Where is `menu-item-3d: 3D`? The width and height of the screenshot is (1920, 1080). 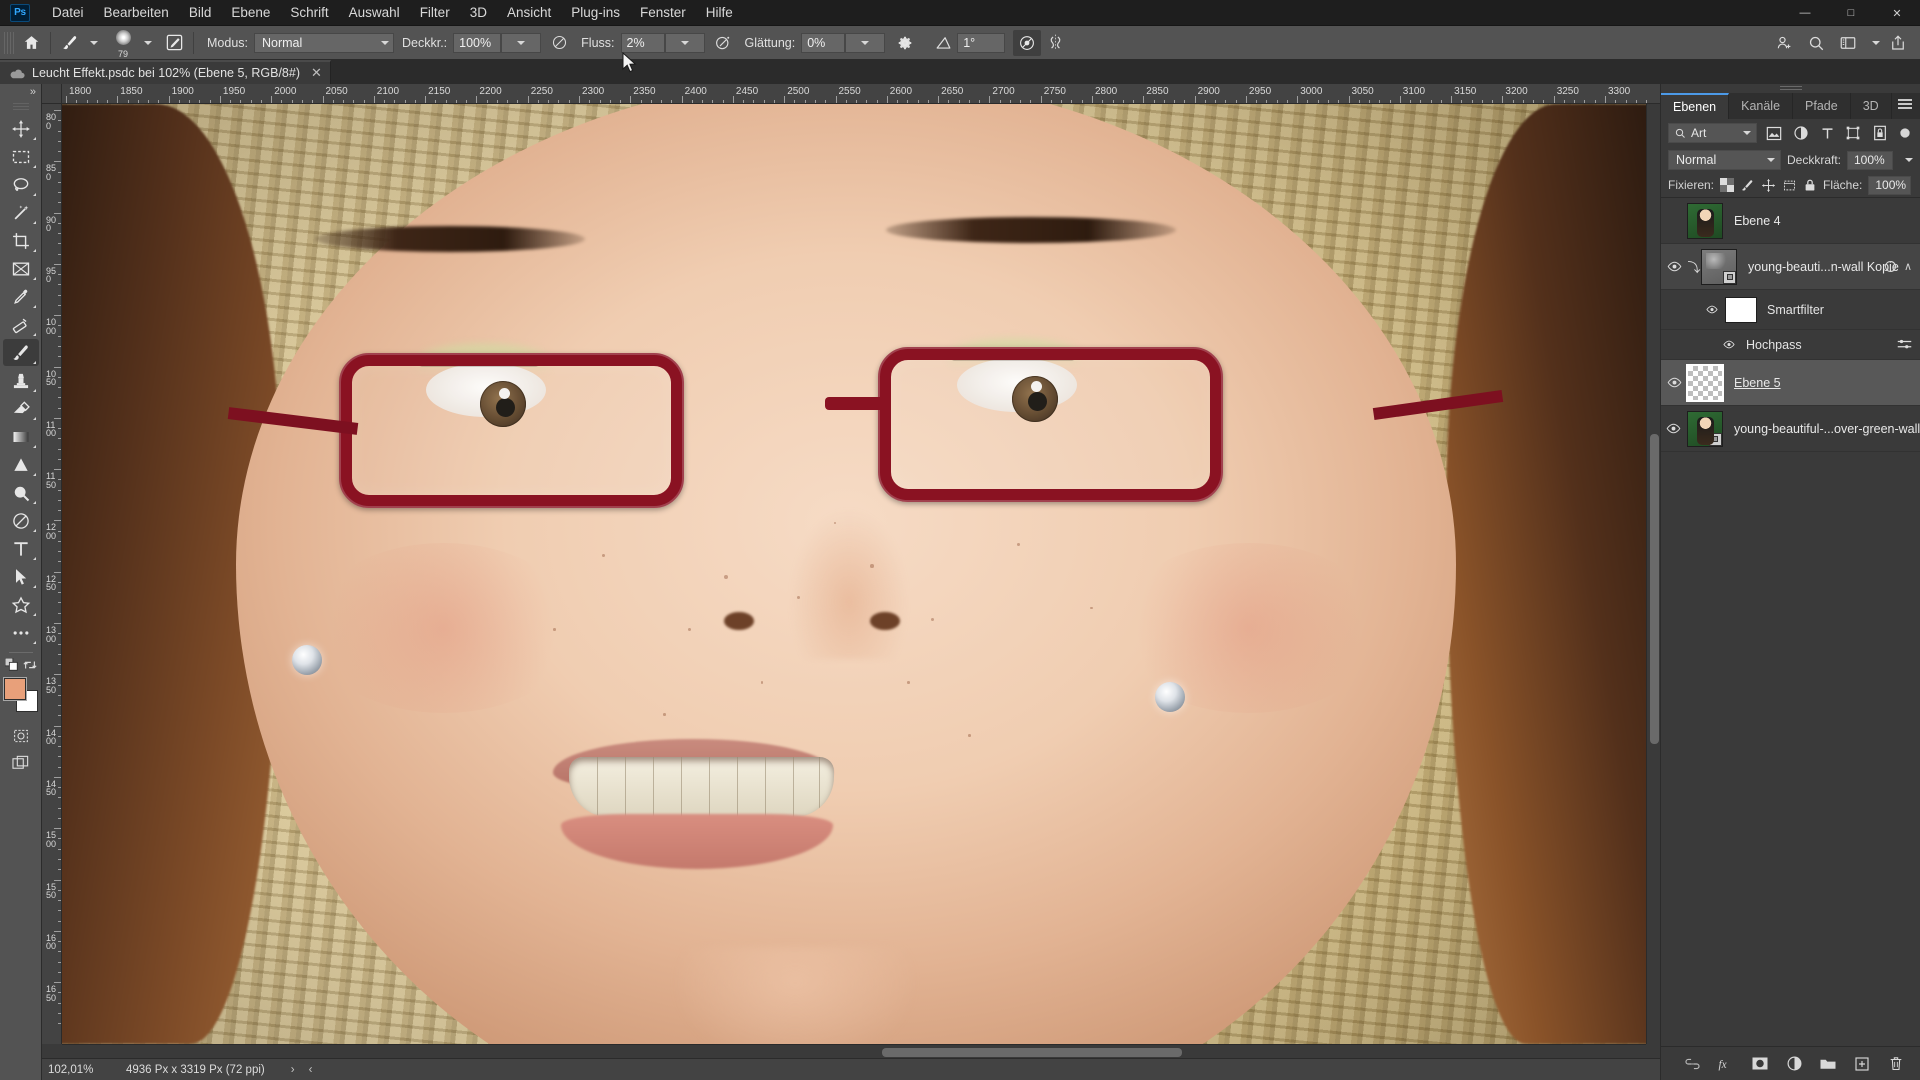 menu-item-3d: 3D is located at coordinates (478, 12).